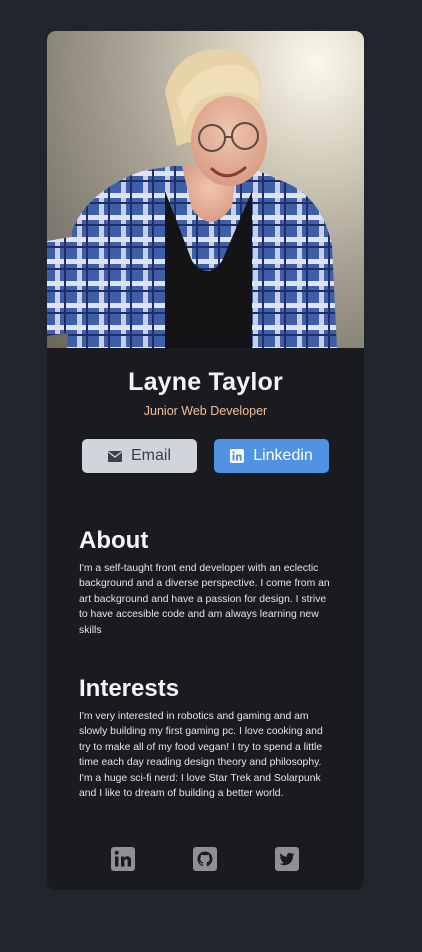 The image size is (422, 952). What do you see at coordinates (114, 456) in the screenshot?
I see `envelope-icon` at bounding box center [114, 456].